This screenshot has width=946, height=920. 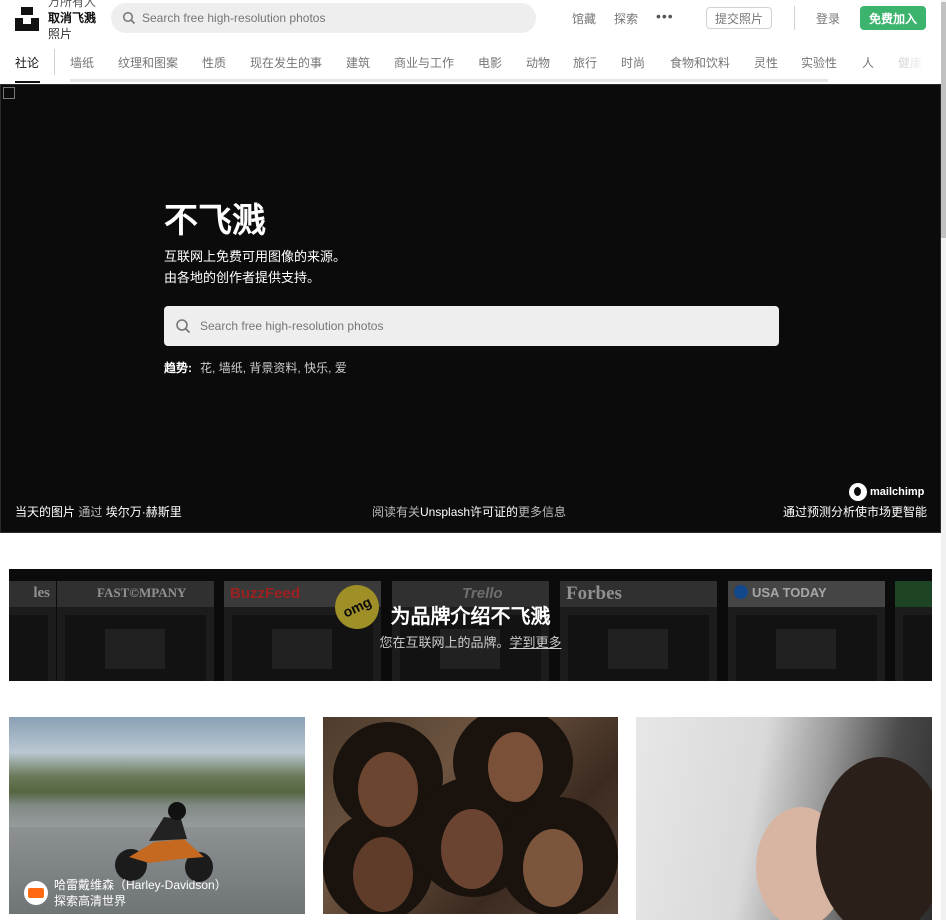 I want to click on tab-food-drink: 食物和饮料, so click(x=700, y=62).